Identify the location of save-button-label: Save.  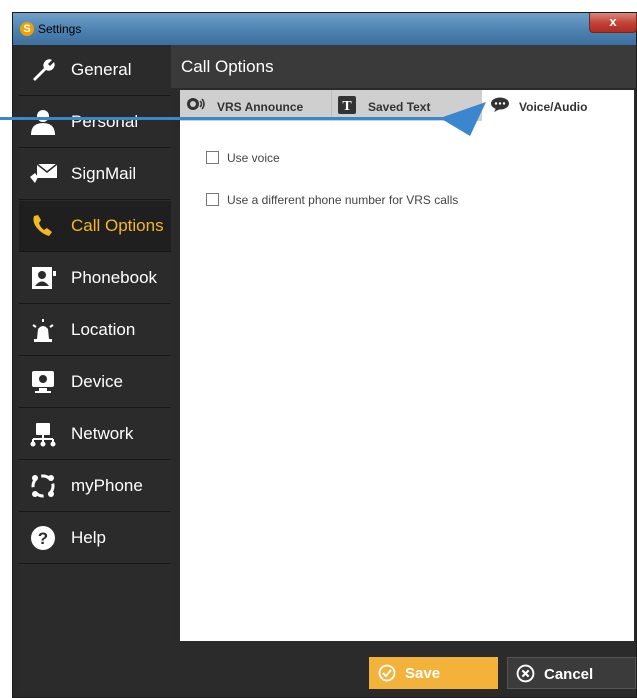
(423, 673).